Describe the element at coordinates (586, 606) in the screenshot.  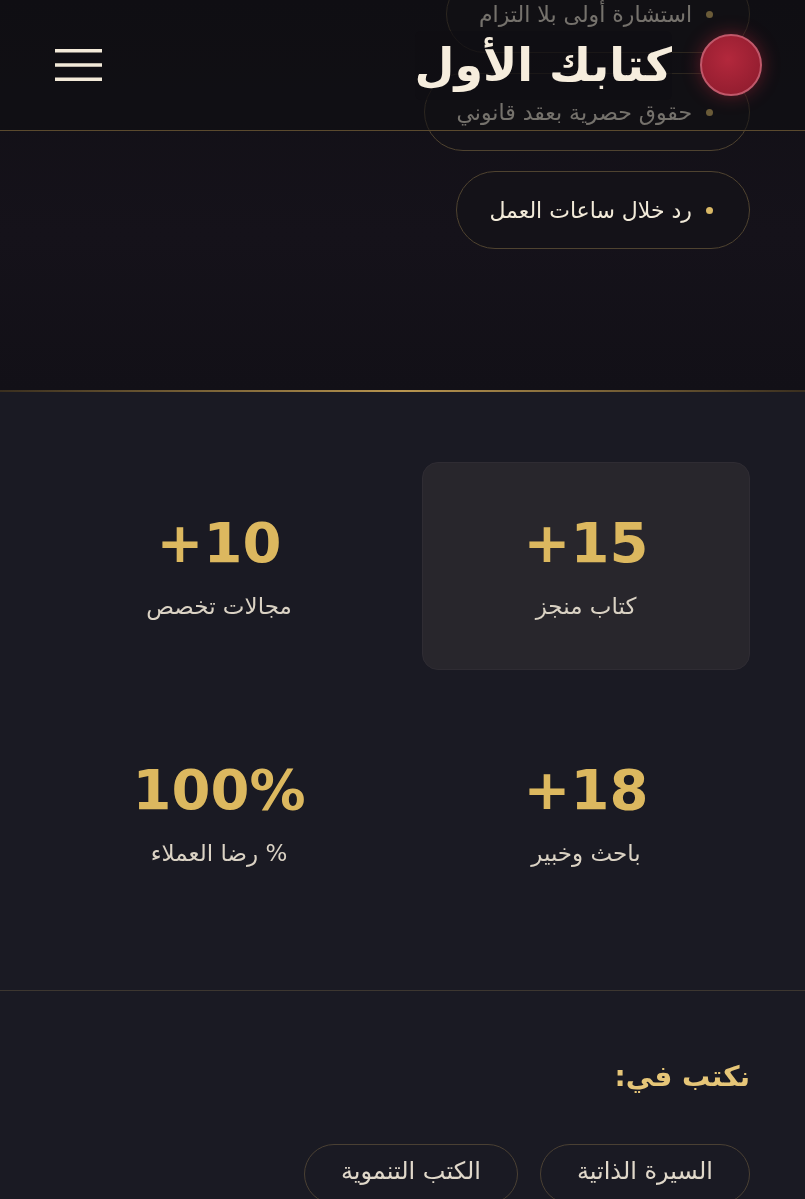
I see `stat-label: كتاب منجز` at that location.